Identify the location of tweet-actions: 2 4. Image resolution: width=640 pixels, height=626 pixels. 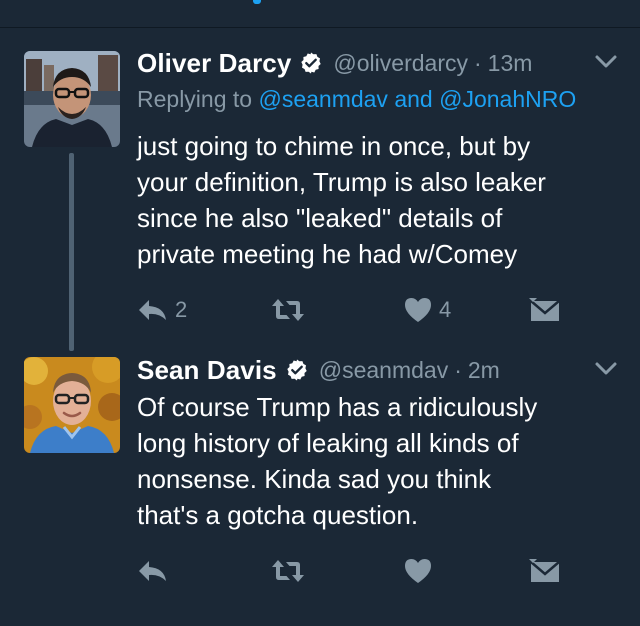
(377, 310).